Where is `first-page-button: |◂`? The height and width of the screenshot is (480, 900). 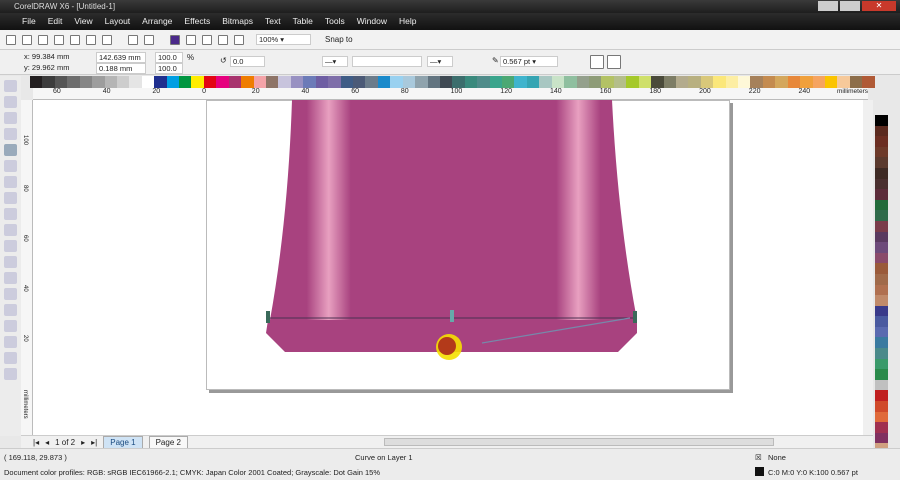
first-page-button: |◂ is located at coordinates (36, 442).